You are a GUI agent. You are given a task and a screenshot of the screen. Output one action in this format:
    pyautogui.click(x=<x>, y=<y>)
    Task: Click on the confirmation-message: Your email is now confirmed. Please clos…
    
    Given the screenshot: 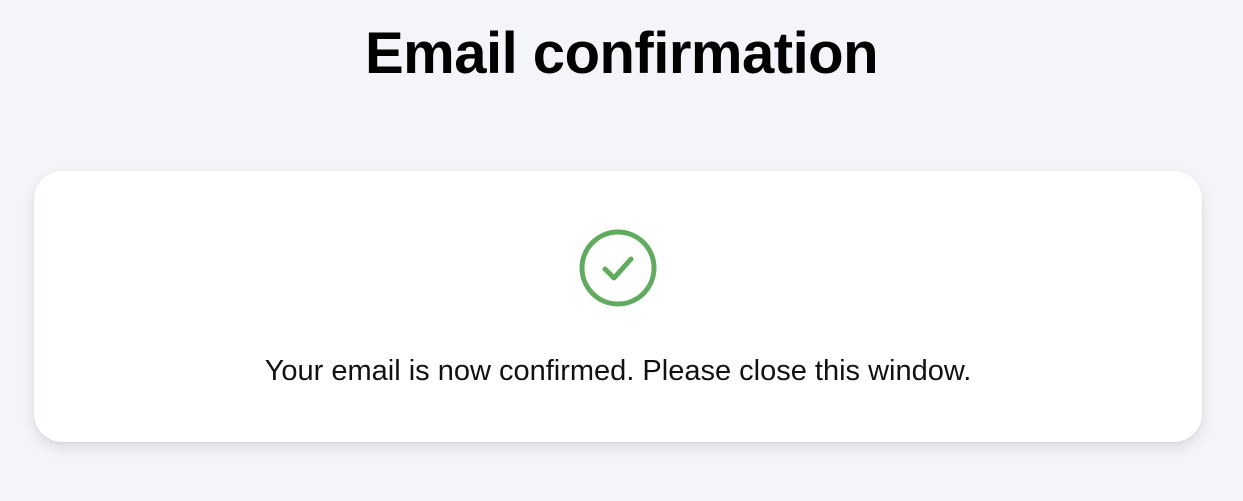 What is the action you would take?
    pyautogui.click(x=618, y=371)
    